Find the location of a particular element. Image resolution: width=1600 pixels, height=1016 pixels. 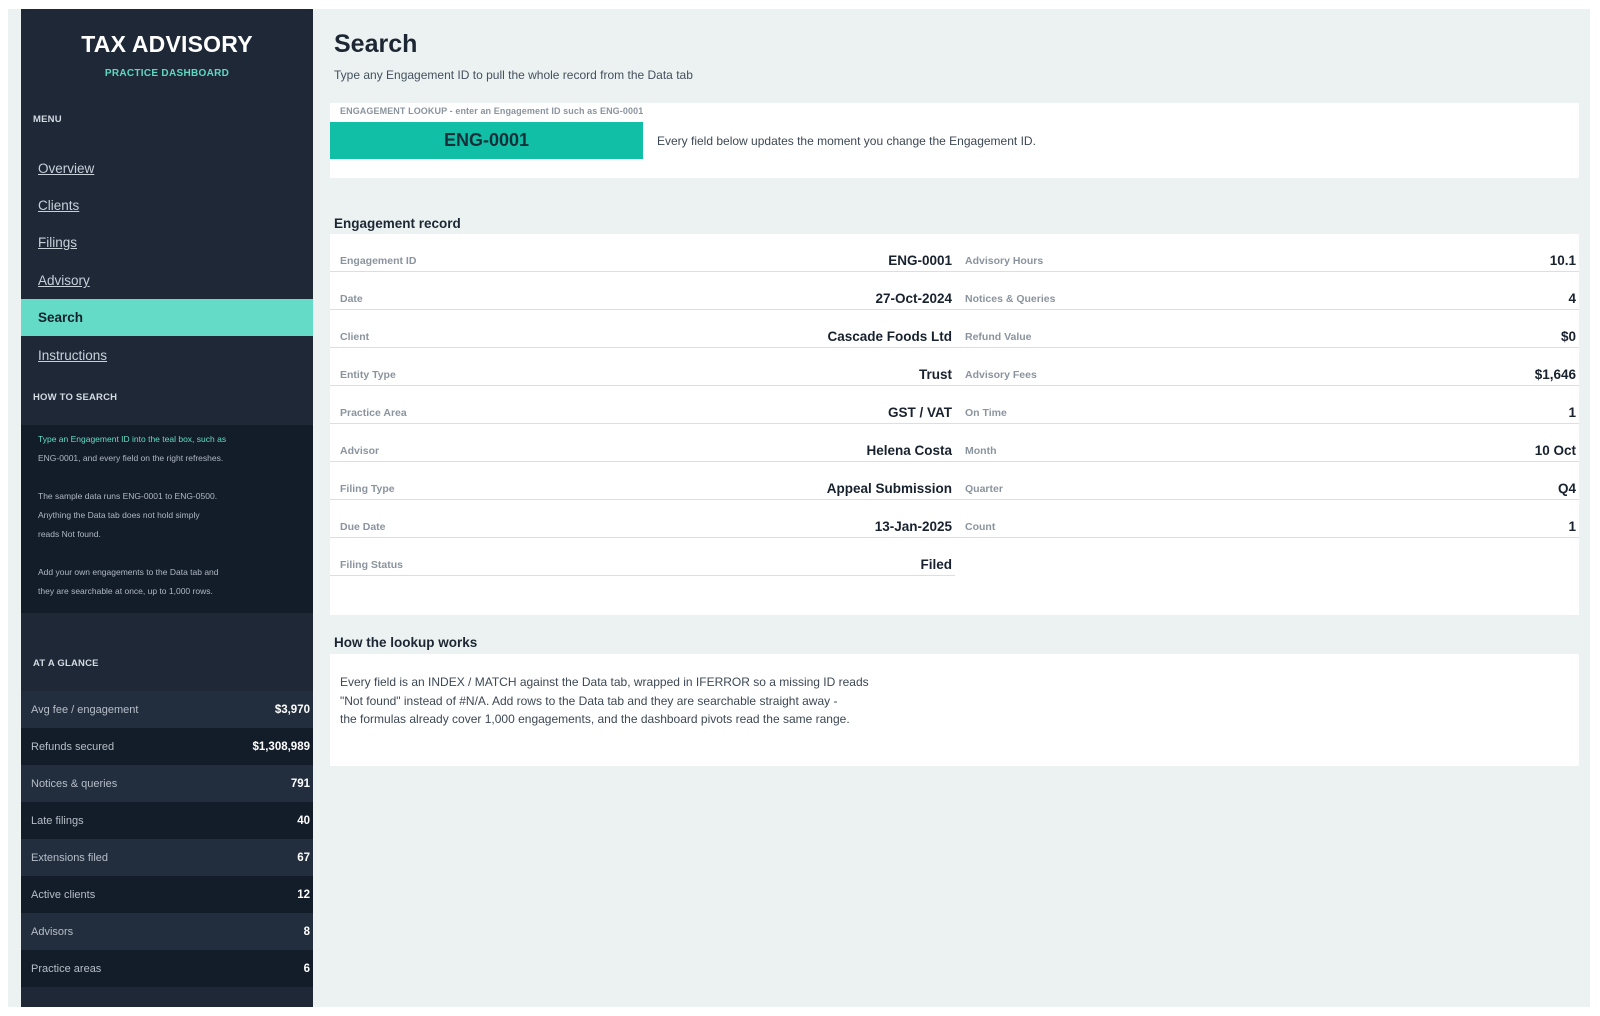

record-field-advisor: Advisor Helena Costa is located at coordinates (642, 443).